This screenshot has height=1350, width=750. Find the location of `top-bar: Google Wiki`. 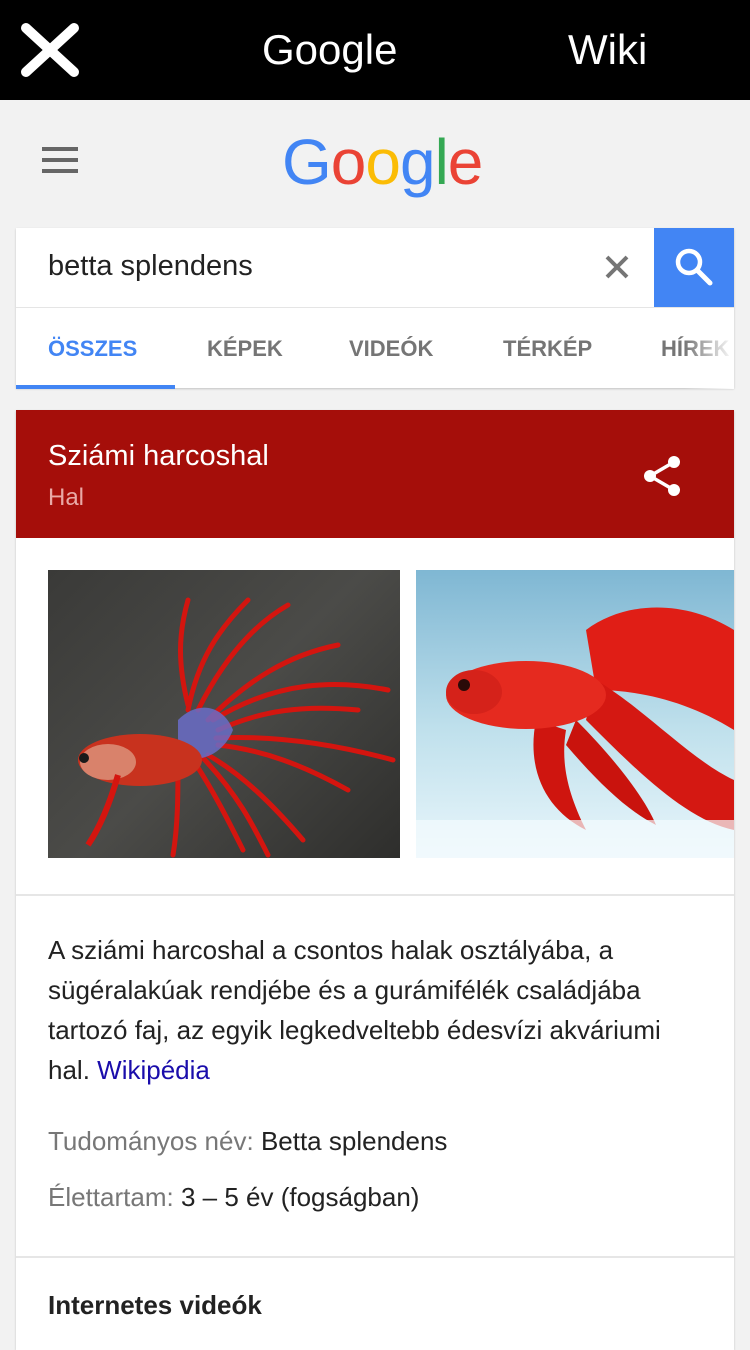

top-bar: Google Wiki is located at coordinates (375, 50).